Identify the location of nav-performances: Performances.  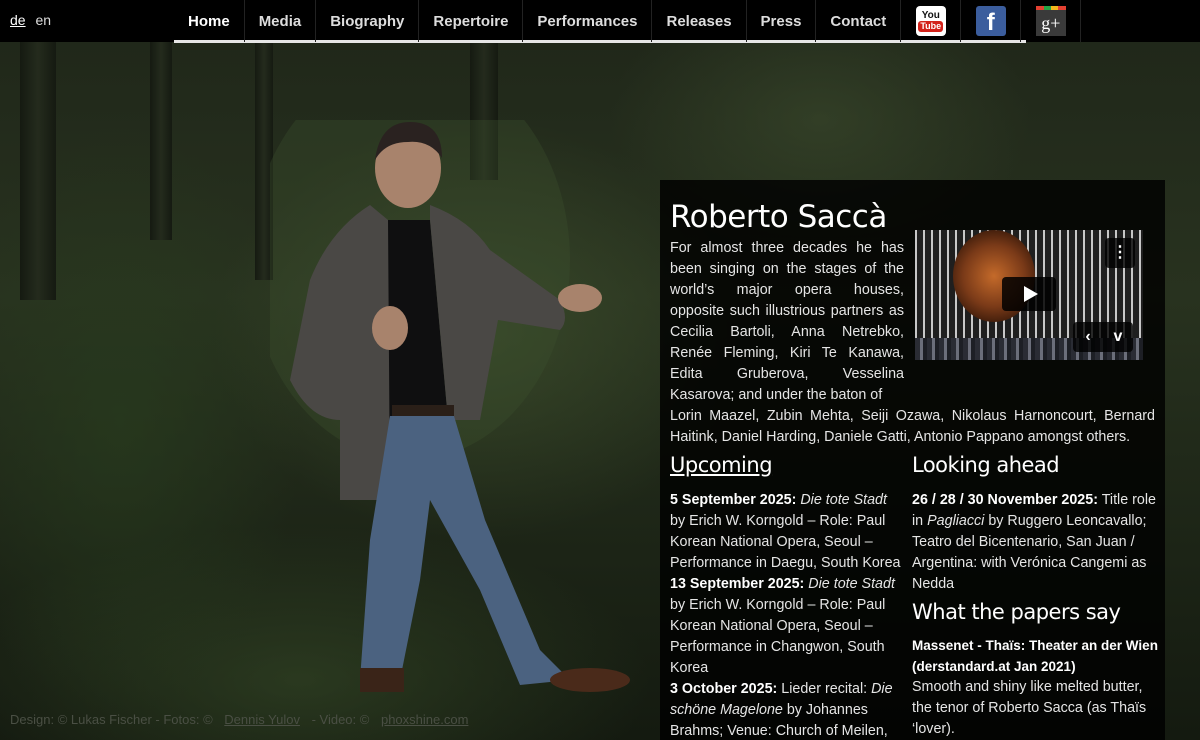
(588, 21).